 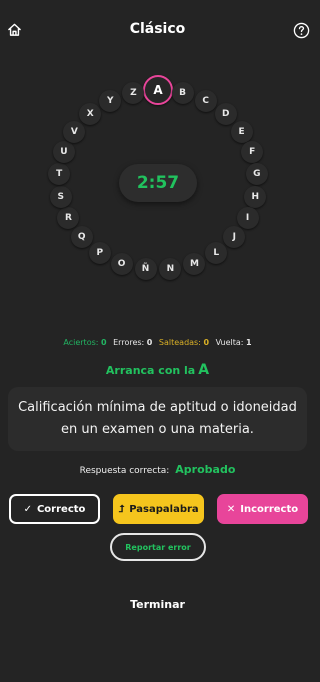 I want to click on letter-u: U, so click(x=63, y=152).